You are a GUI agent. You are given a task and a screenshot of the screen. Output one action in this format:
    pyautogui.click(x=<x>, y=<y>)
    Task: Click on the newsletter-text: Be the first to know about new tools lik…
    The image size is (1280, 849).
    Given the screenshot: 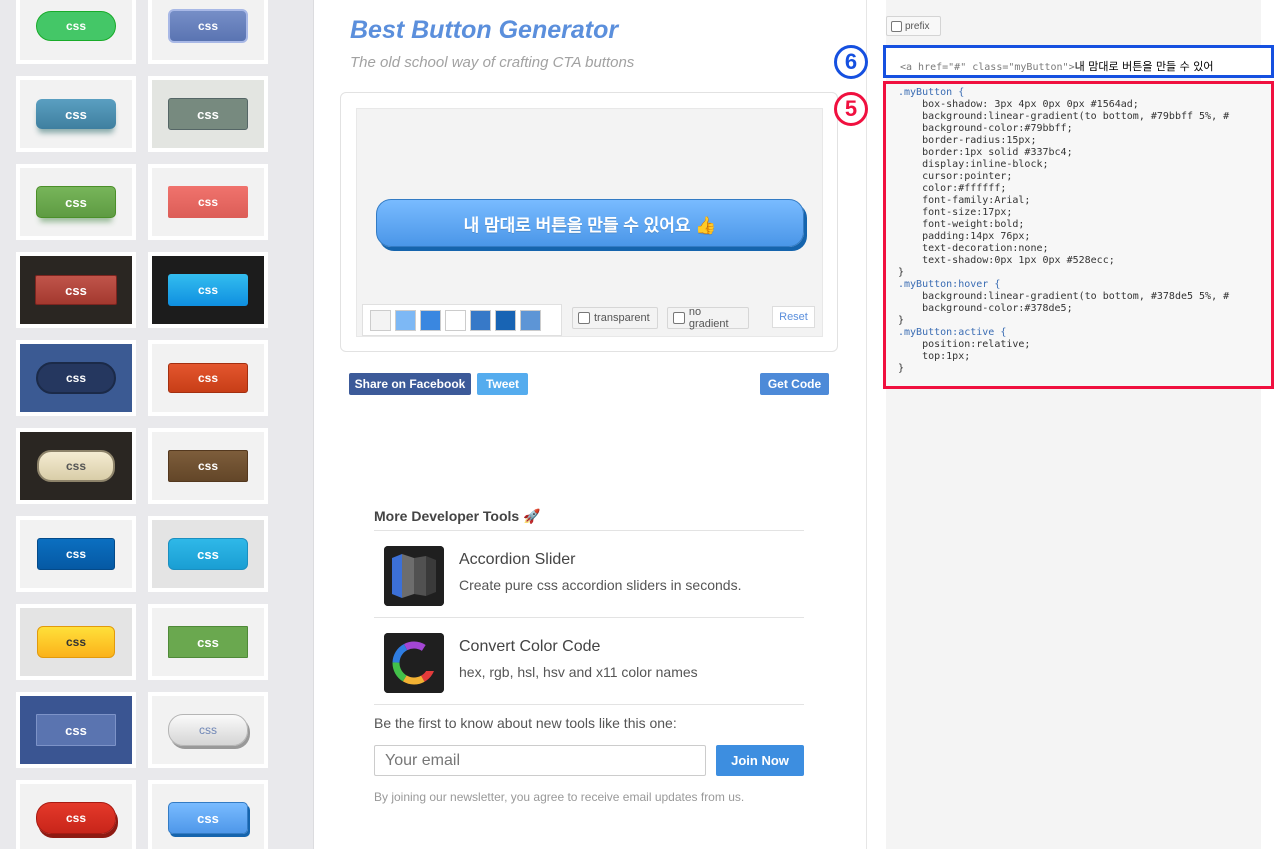 What is the action you would take?
    pyautogui.click(x=525, y=723)
    